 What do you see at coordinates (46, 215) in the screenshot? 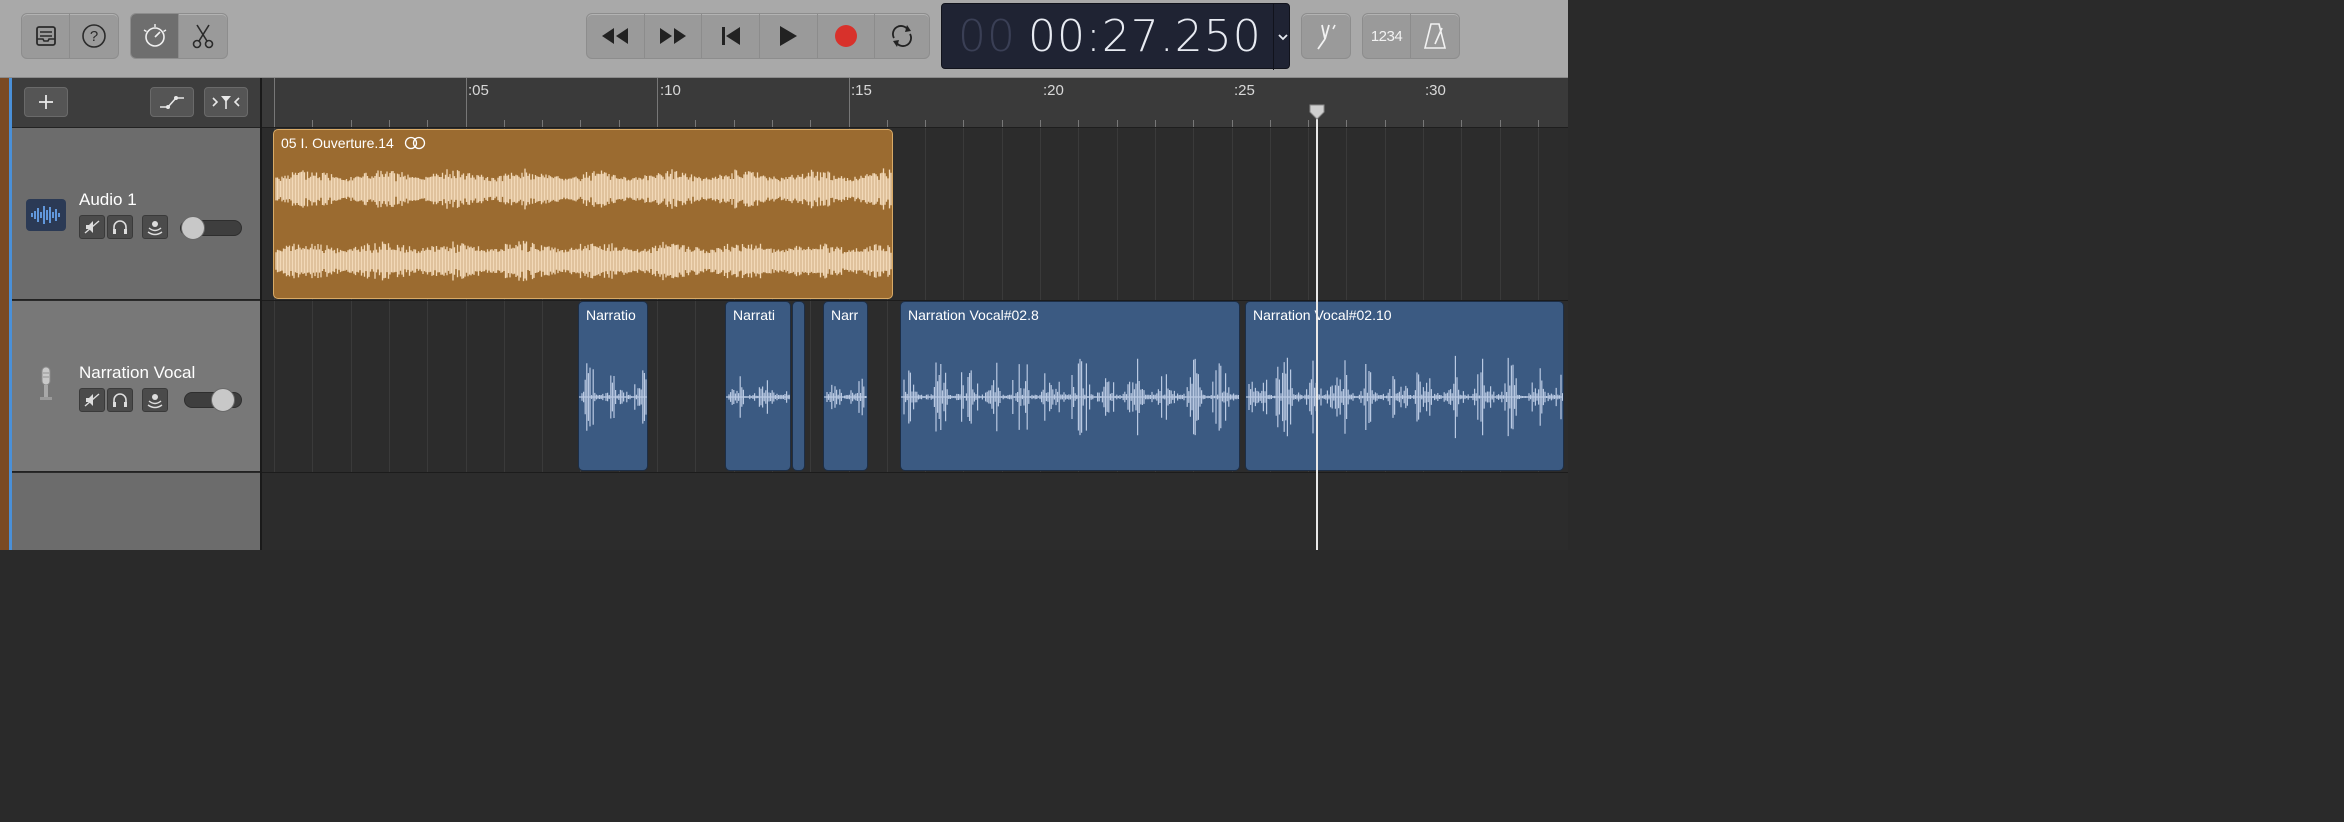
I see `waveform-icon` at bounding box center [46, 215].